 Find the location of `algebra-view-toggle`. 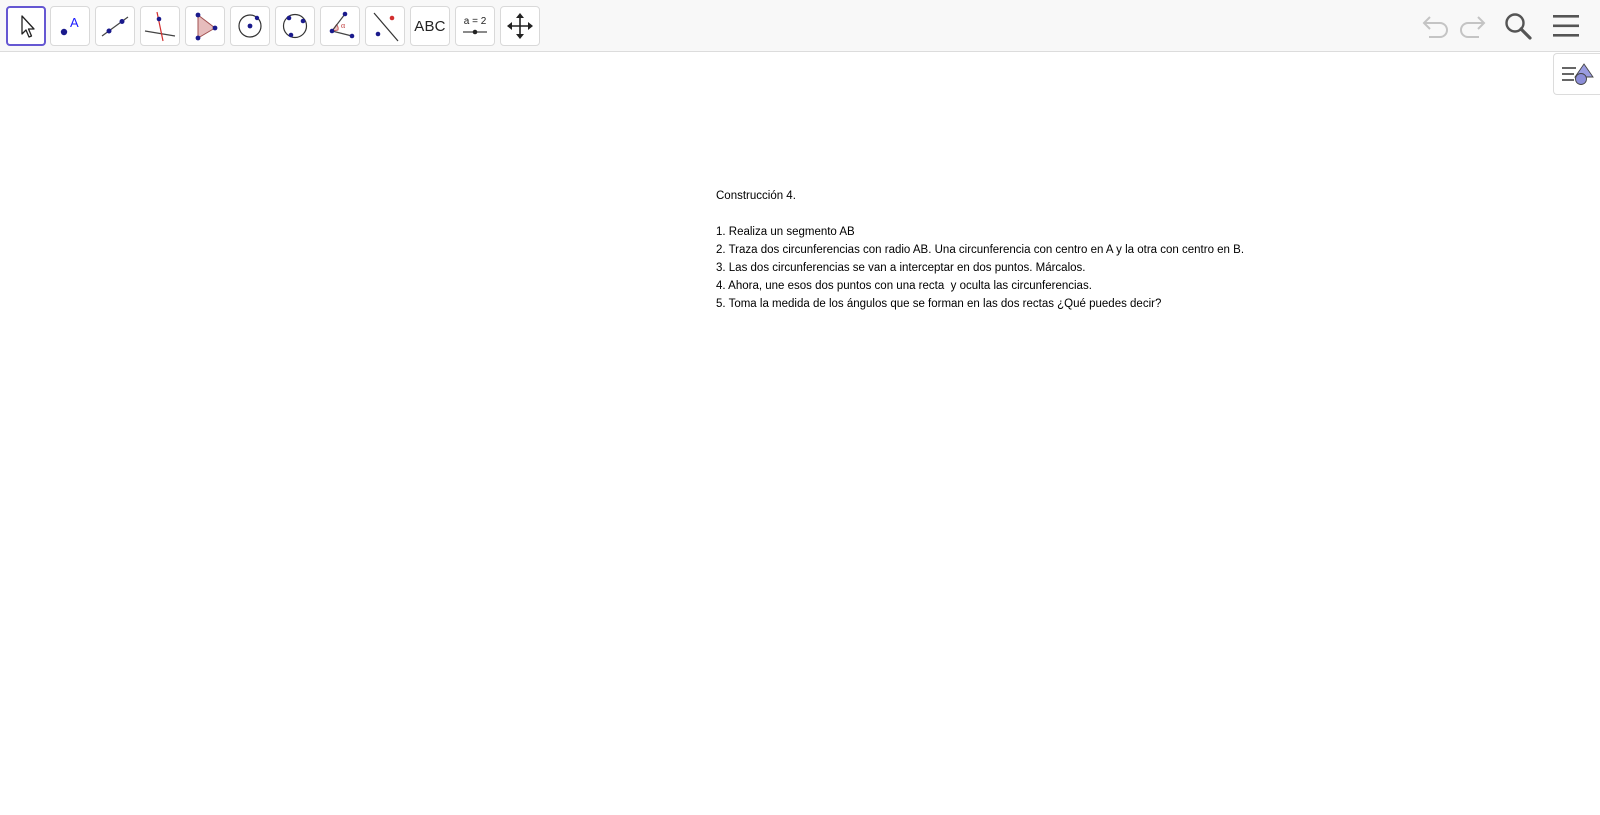

algebra-view-toggle is located at coordinates (1576, 74).